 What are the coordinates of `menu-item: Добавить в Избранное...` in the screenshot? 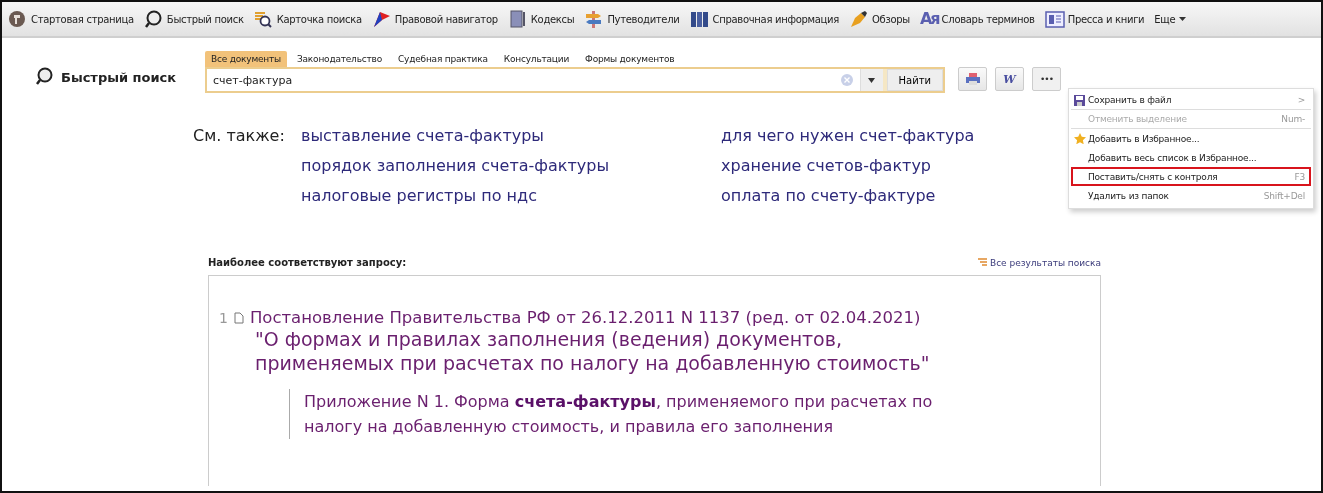 It's located at (1191, 138).